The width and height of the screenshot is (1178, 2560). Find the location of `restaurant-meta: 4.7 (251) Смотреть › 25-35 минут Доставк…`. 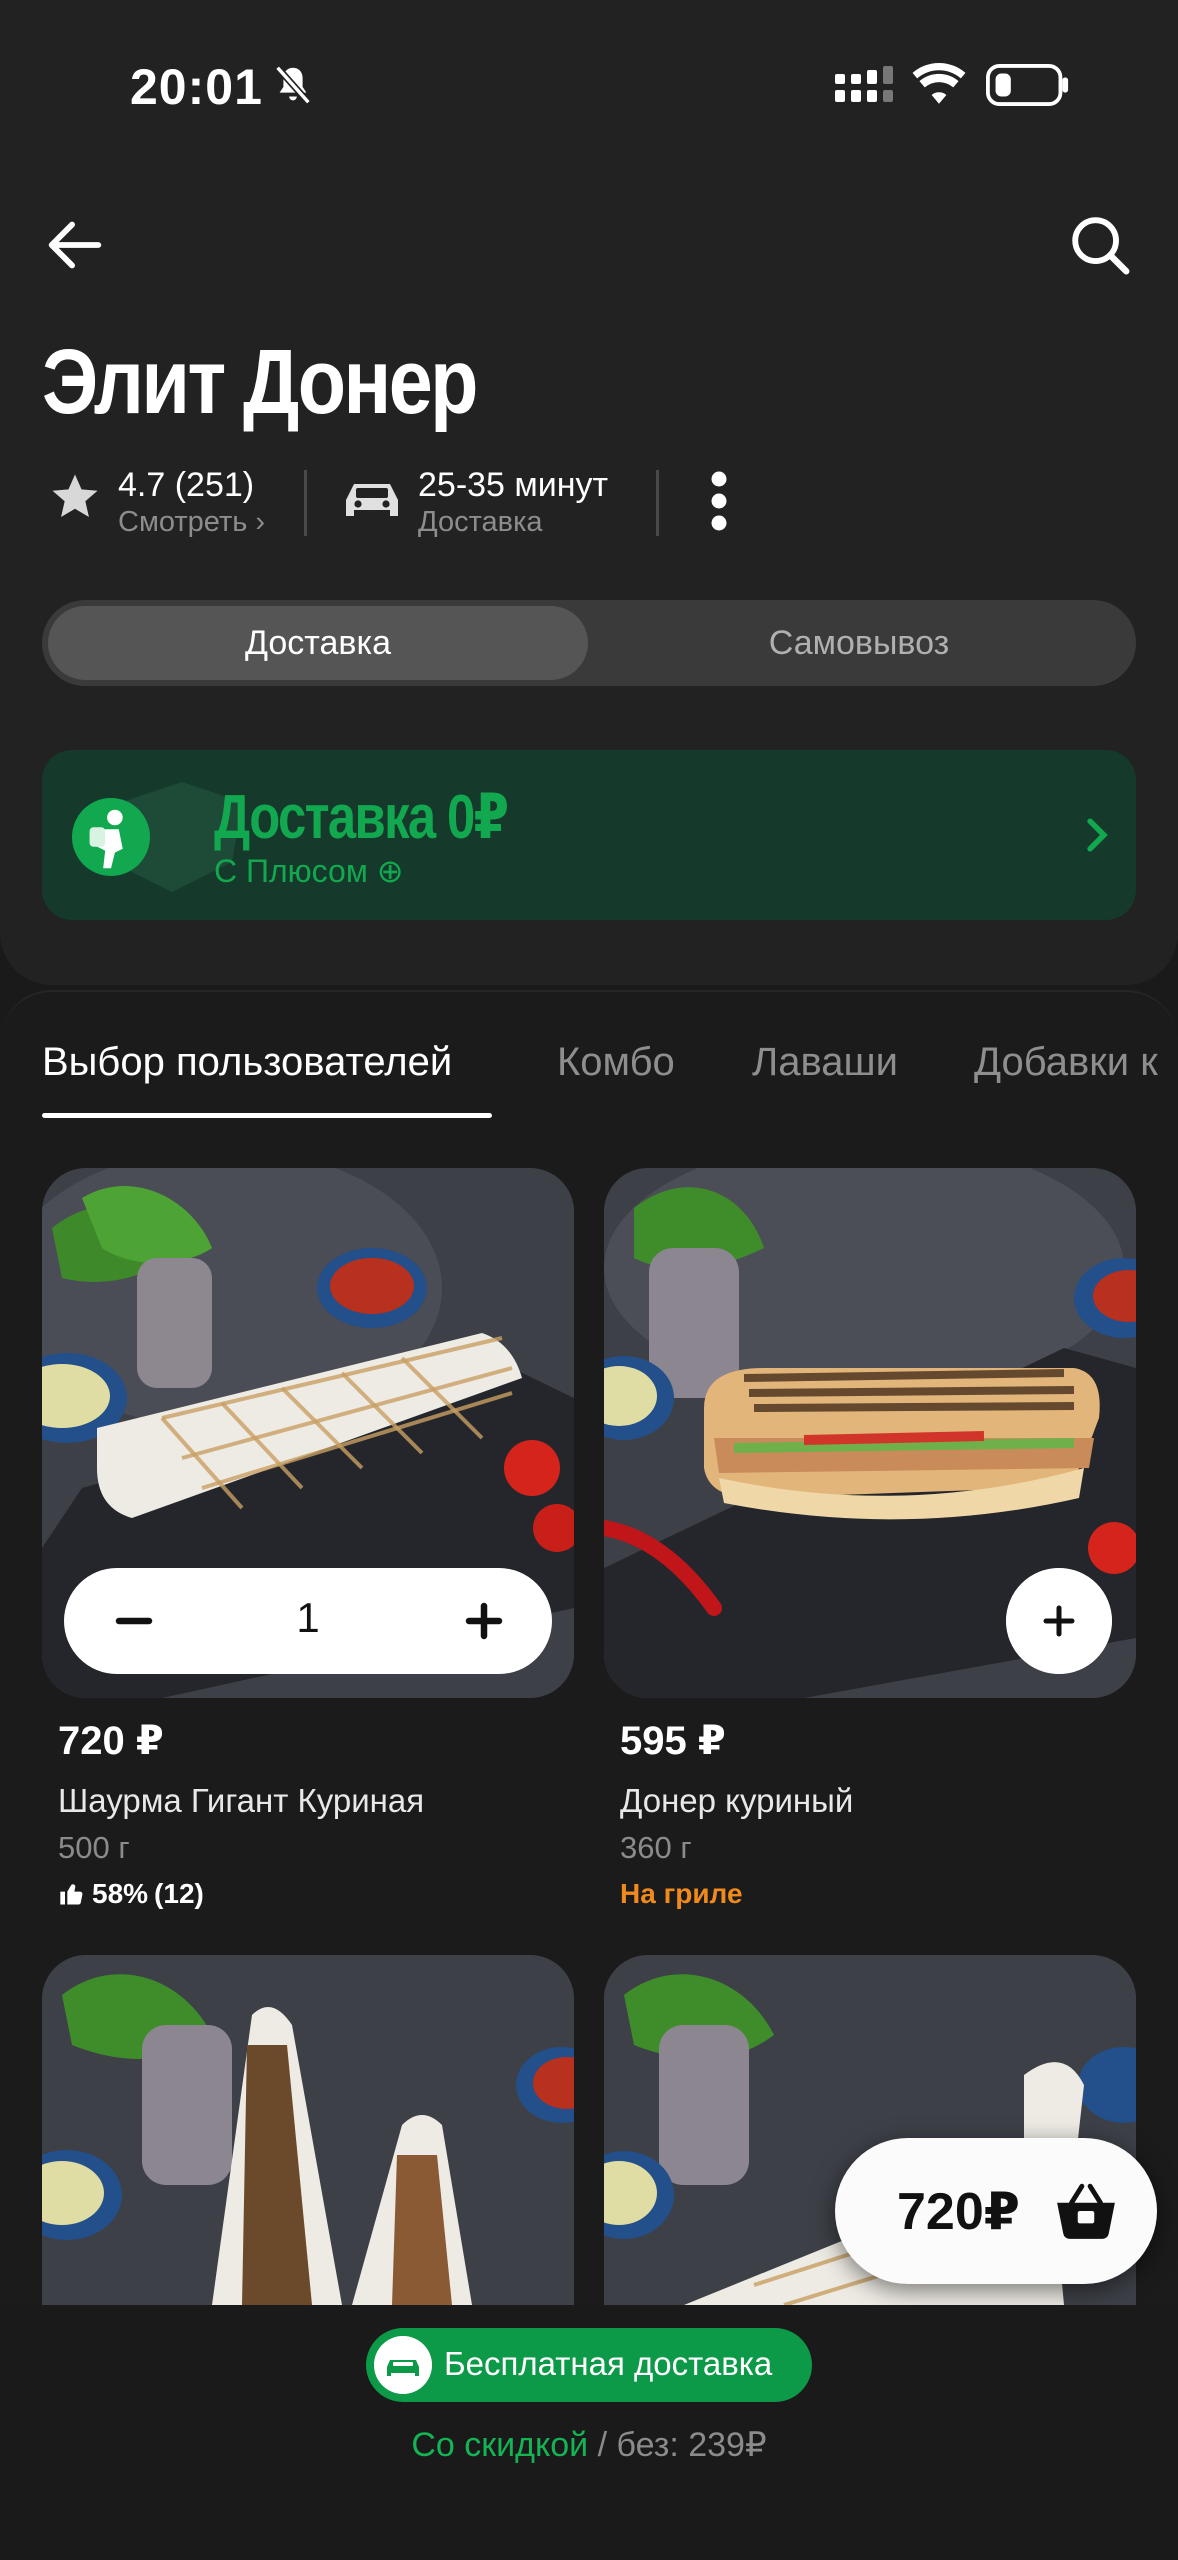

restaurant-meta: 4.7 (251) Смотреть › 25-35 минут Доставк… is located at coordinates (592, 502).